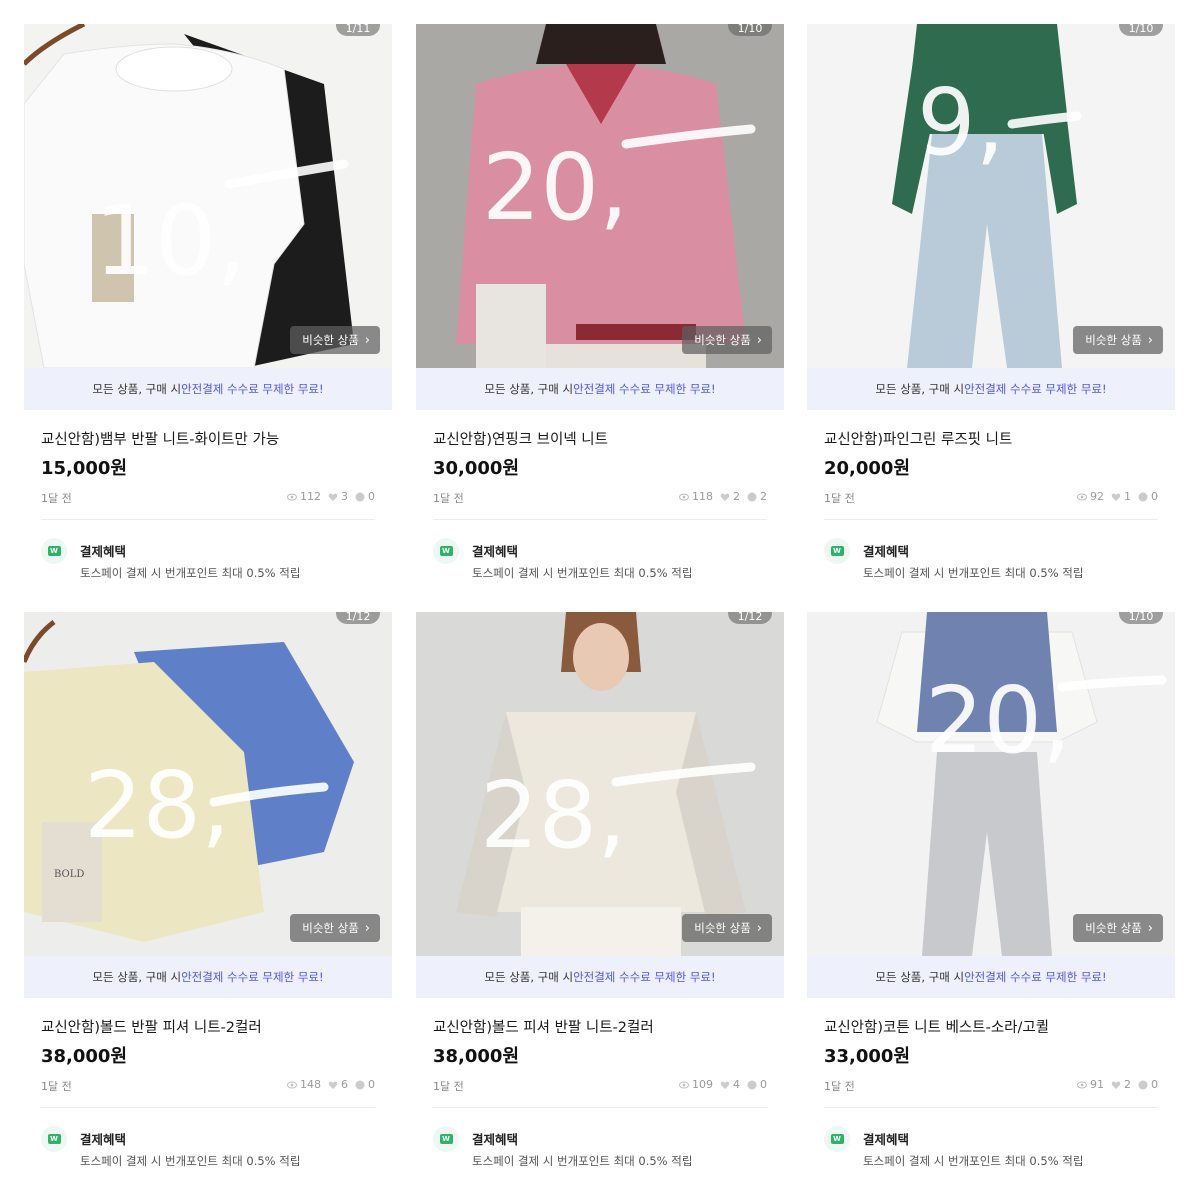 The height and width of the screenshot is (1200, 1200). What do you see at coordinates (867, 468) in the screenshot?
I see `product-price: 20,000원` at bounding box center [867, 468].